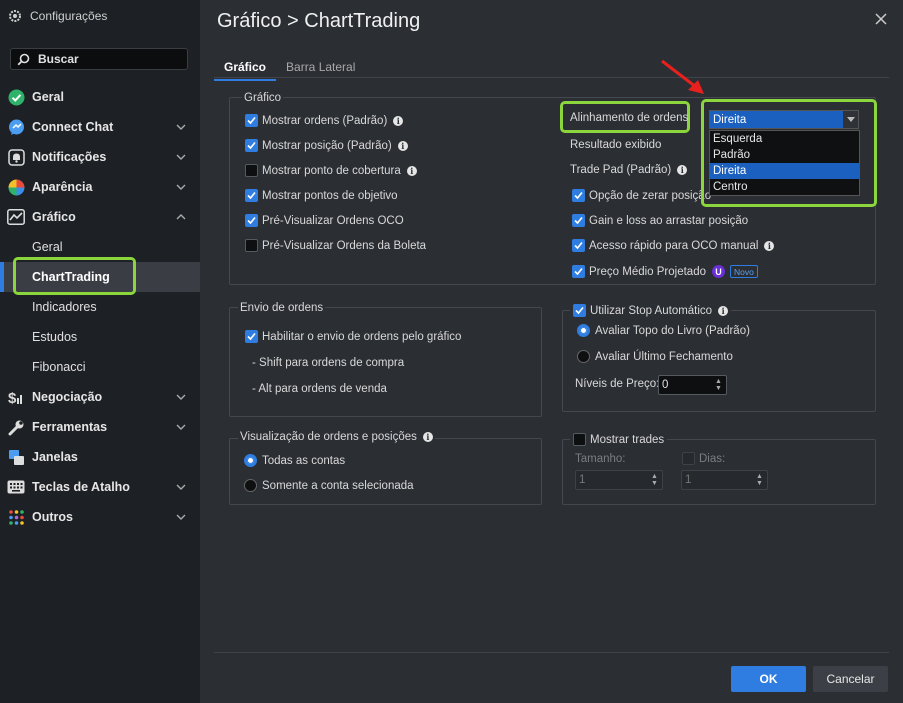 The width and height of the screenshot is (903, 703). What do you see at coordinates (850, 119) in the screenshot?
I see `dropdown-arrow-icon` at bounding box center [850, 119].